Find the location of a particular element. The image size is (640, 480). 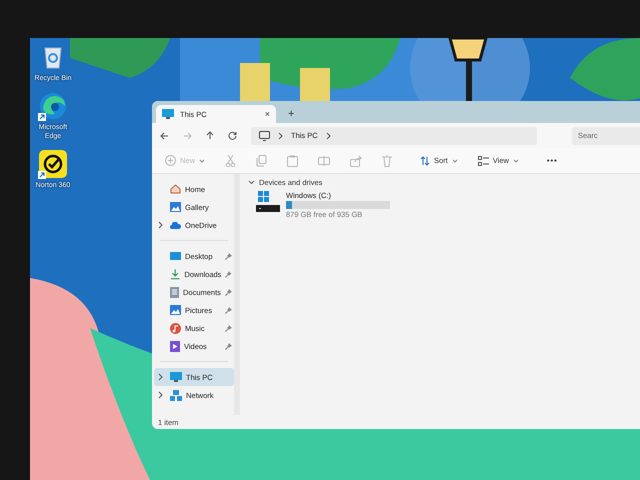

new-tab-button: + is located at coordinates (291, 115).